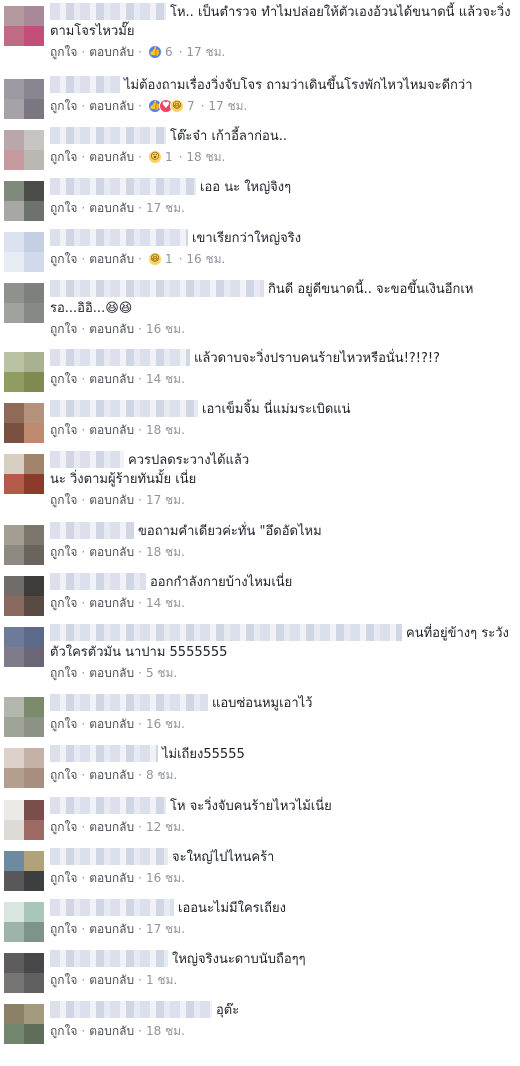  I want to click on comment-timestamp: 5 ชม., so click(161, 673).